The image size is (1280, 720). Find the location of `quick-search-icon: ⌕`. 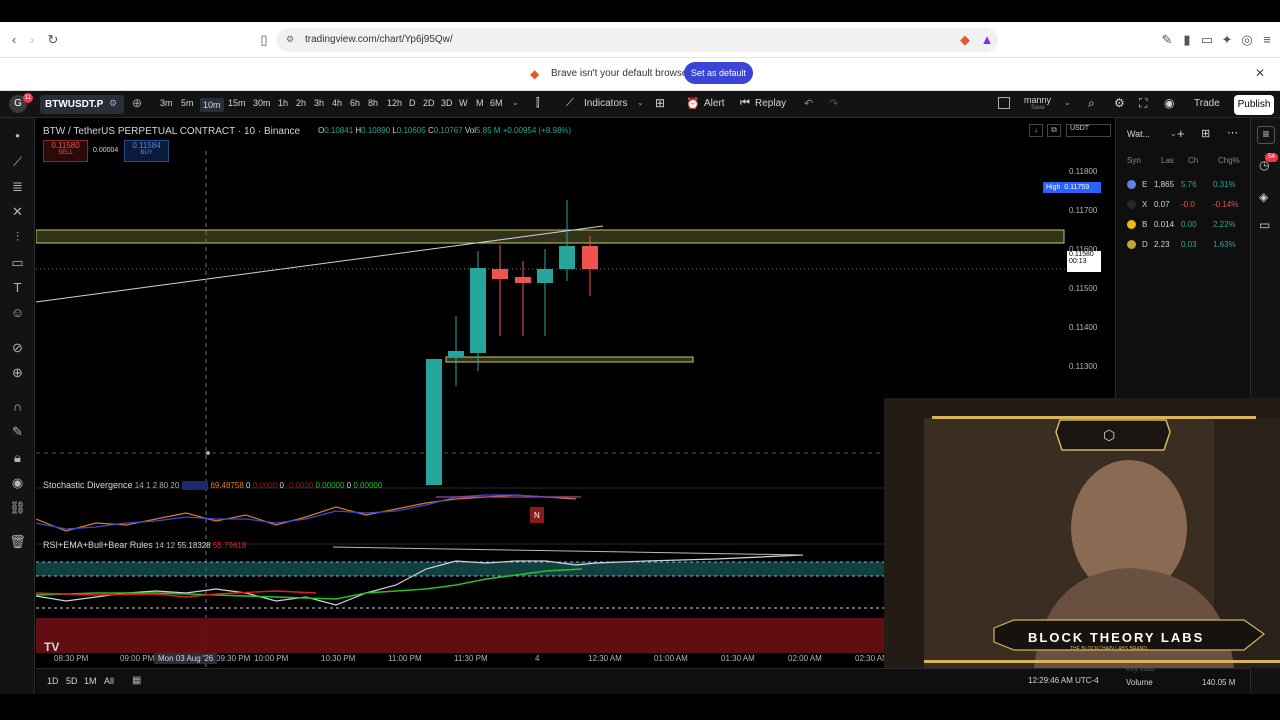

quick-search-icon: ⌕ is located at coordinates (1091, 103).